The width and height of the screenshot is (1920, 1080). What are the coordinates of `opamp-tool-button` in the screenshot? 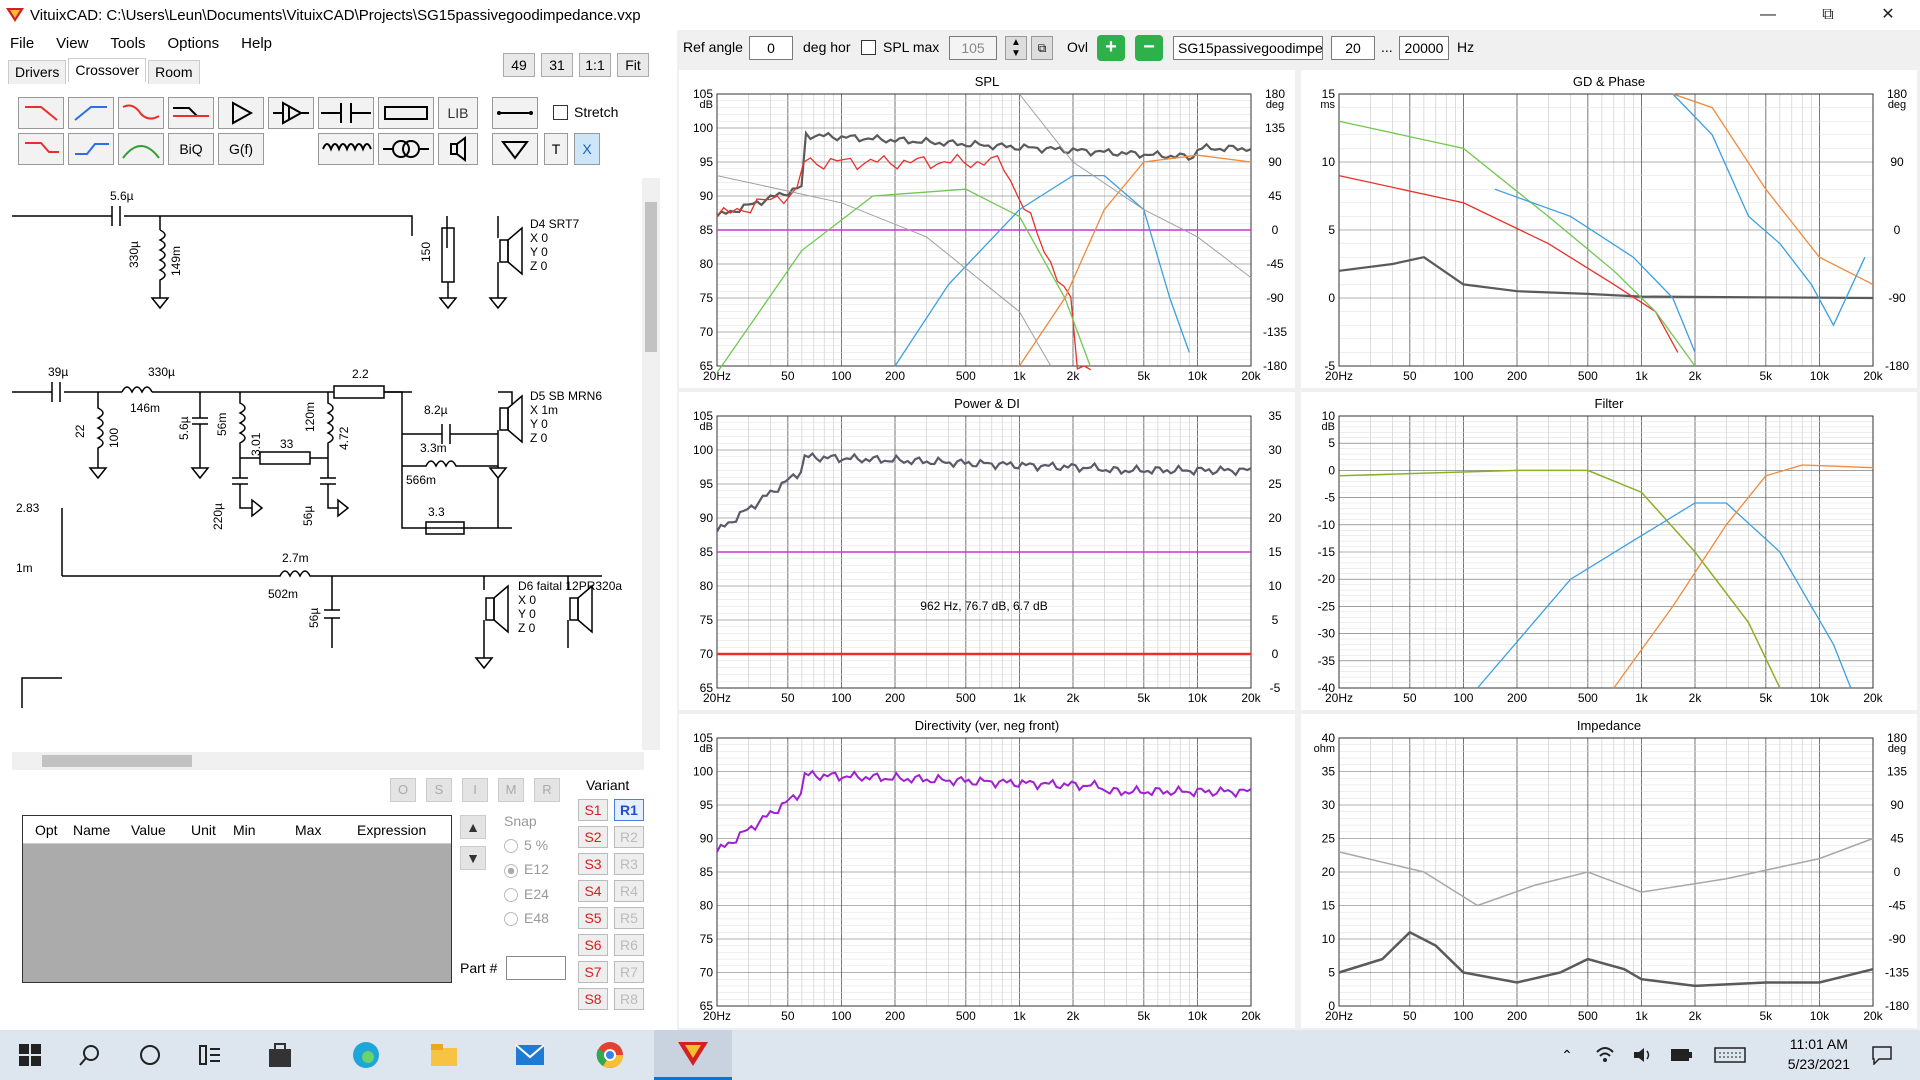 It's located at (291, 113).